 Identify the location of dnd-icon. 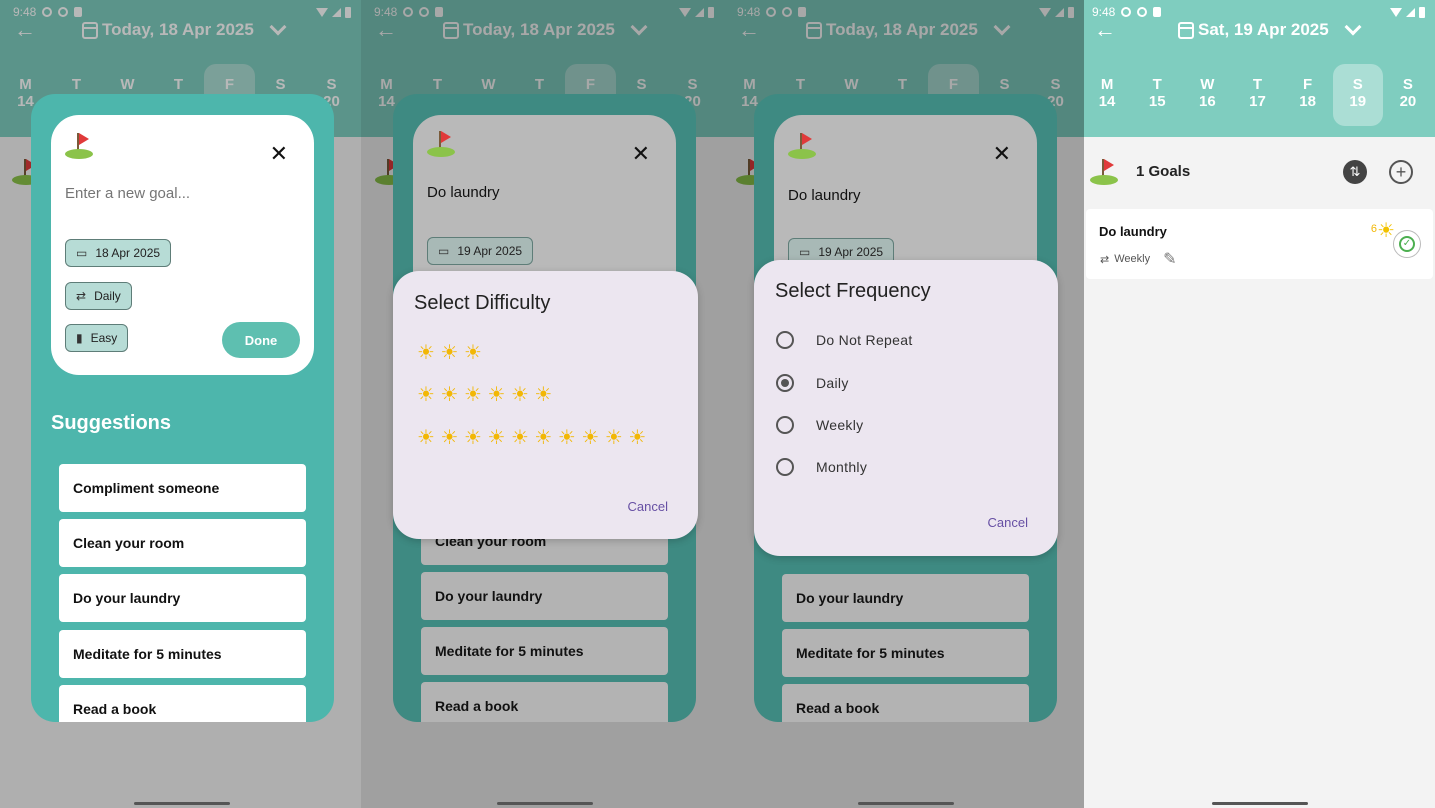
(1126, 12).